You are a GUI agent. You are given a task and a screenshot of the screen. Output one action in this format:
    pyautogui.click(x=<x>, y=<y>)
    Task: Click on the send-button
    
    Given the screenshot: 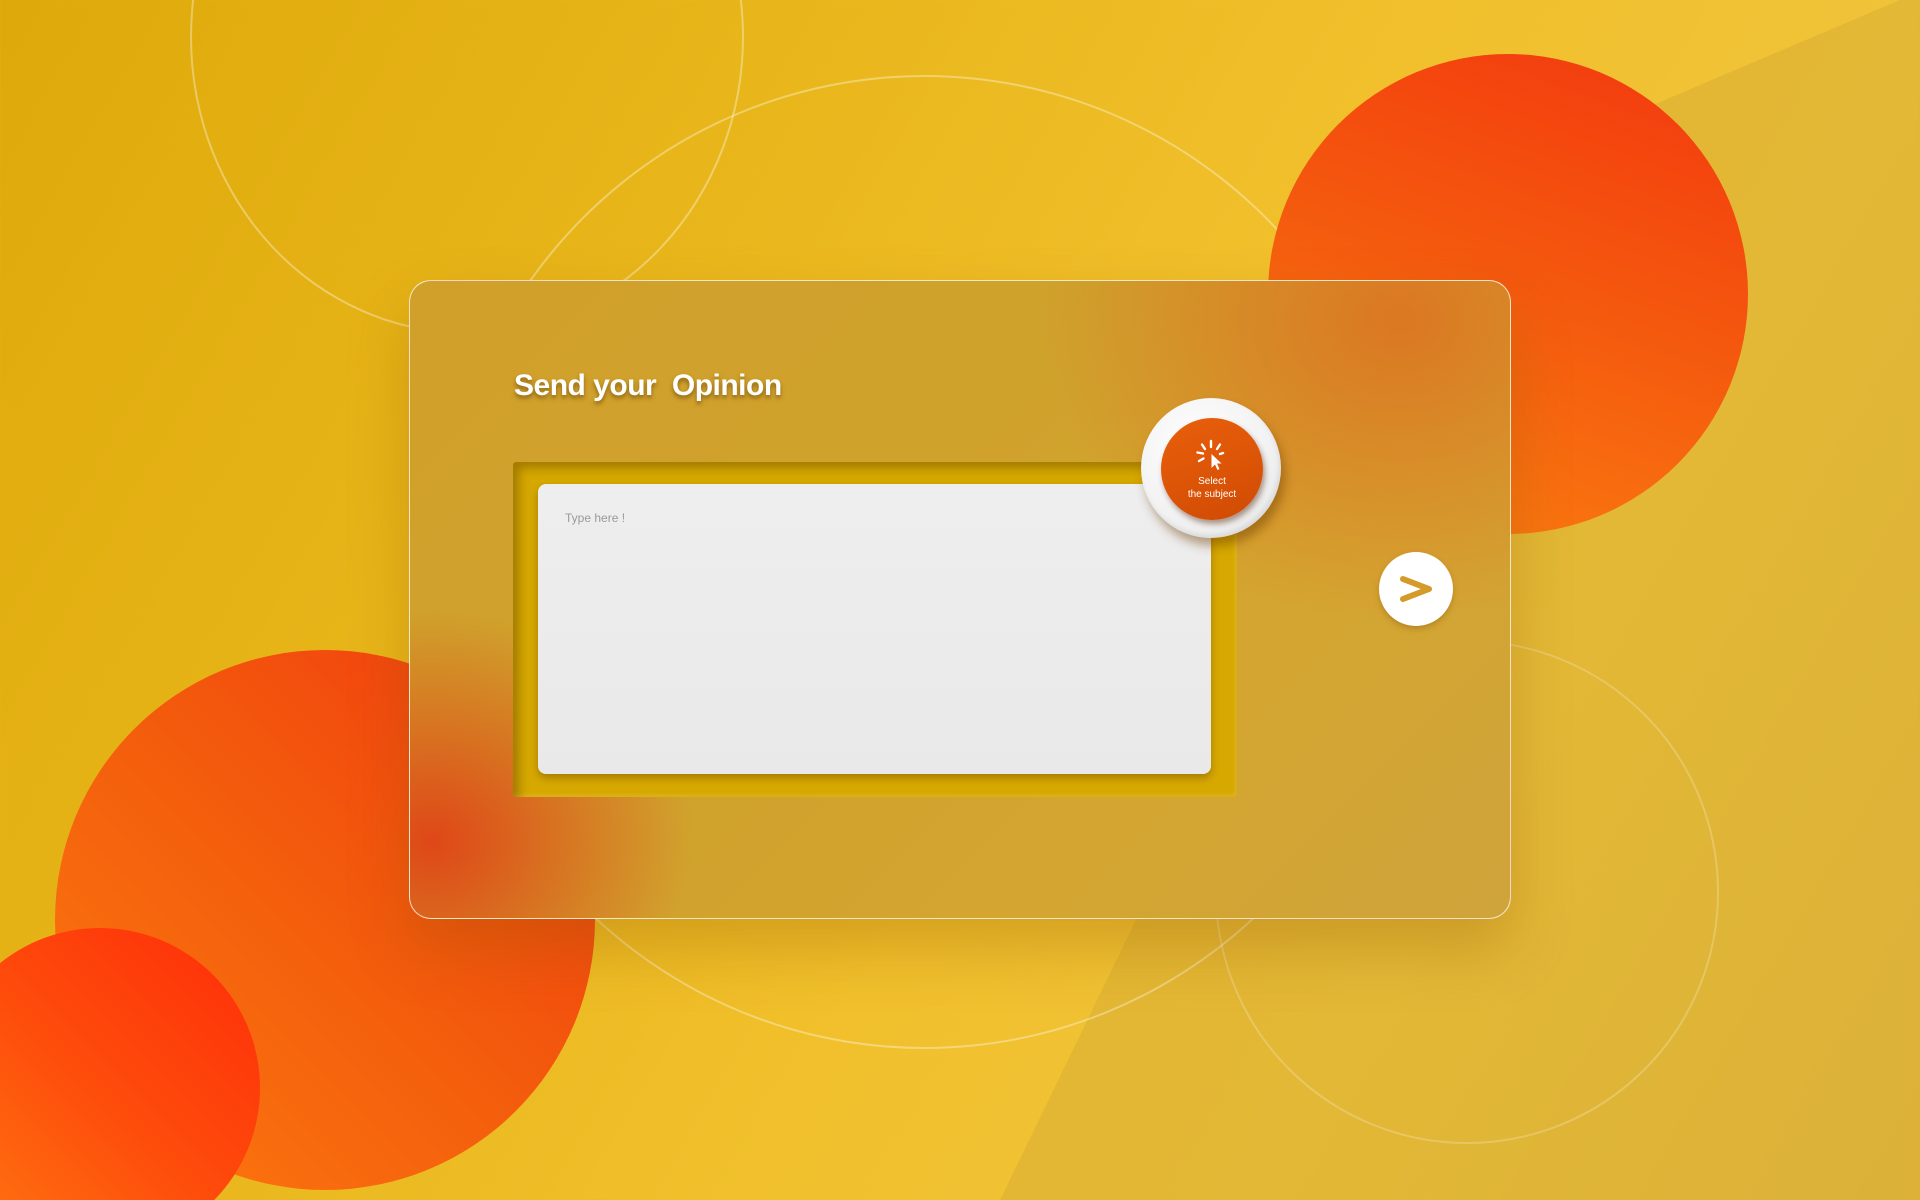 What is the action you would take?
    pyautogui.click(x=1416, y=589)
    